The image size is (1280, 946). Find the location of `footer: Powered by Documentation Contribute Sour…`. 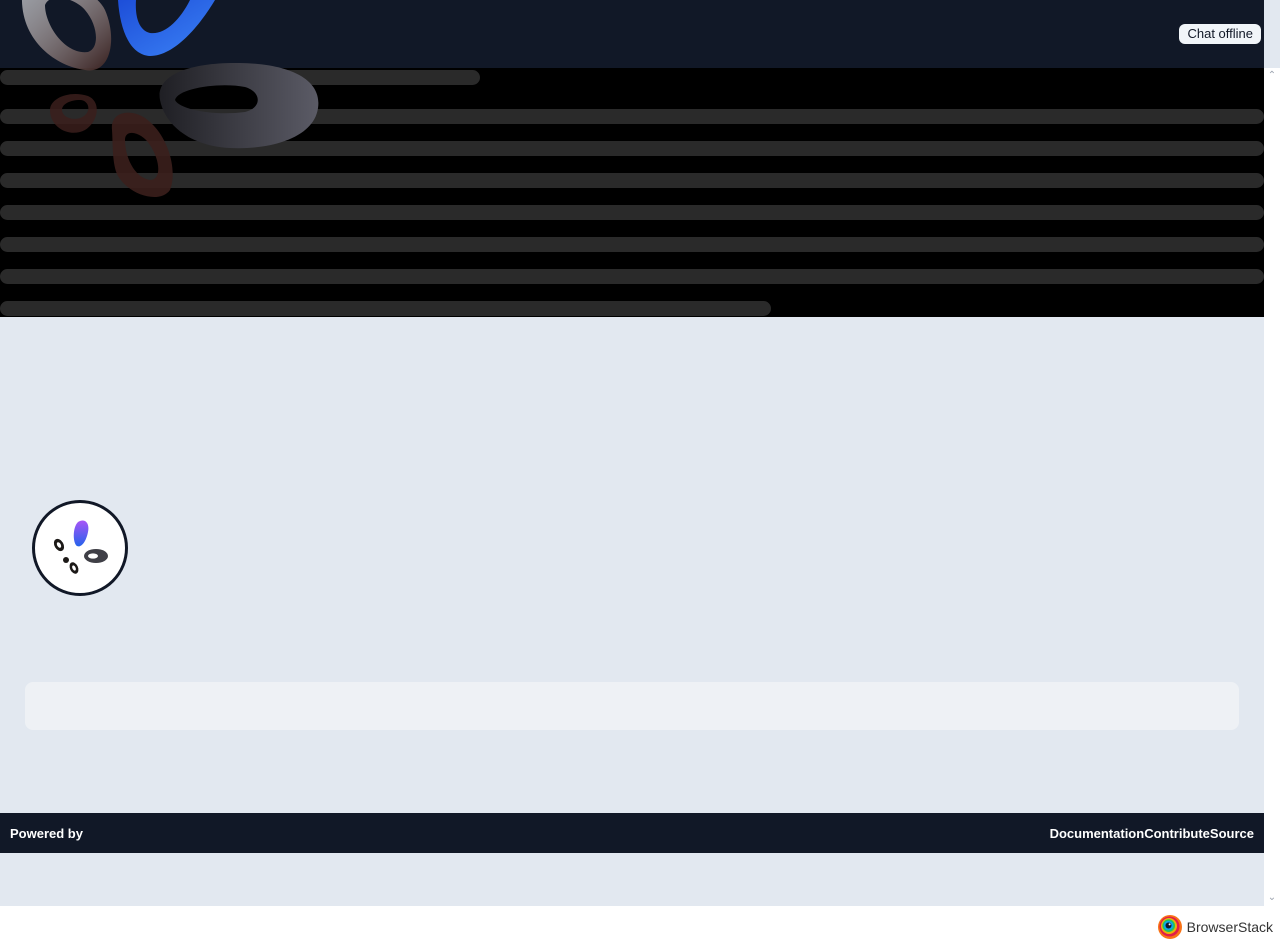

footer: Powered by Documentation Contribute Sour… is located at coordinates (632, 833).